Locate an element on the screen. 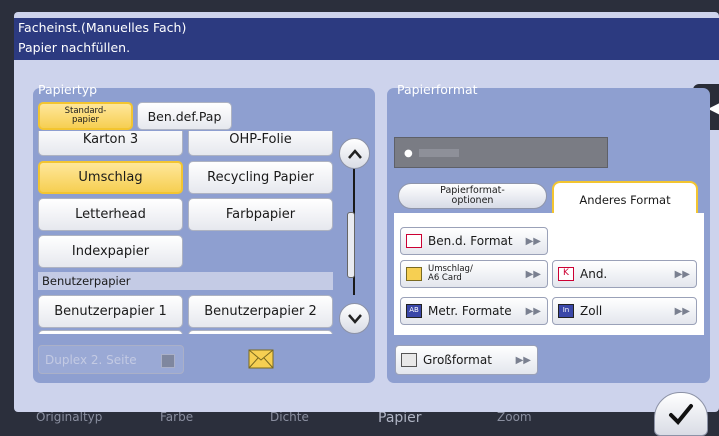 Image resolution: width=719 pixels, height=436 pixels. btn-large-format: Großformat ▶▶ is located at coordinates (466, 360).